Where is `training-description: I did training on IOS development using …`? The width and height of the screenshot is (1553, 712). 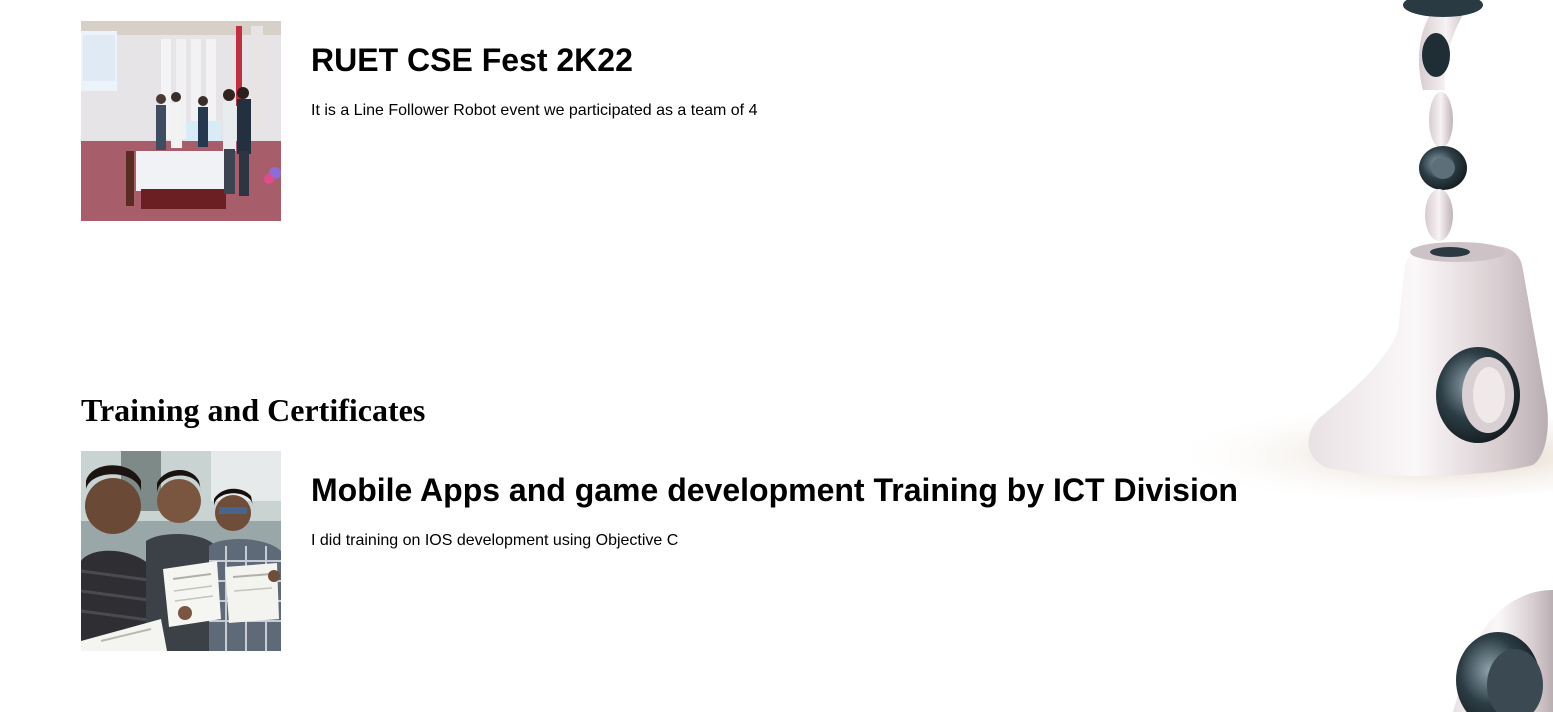 training-description: I did training on IOS development using … is located at coordinates (495, 540).